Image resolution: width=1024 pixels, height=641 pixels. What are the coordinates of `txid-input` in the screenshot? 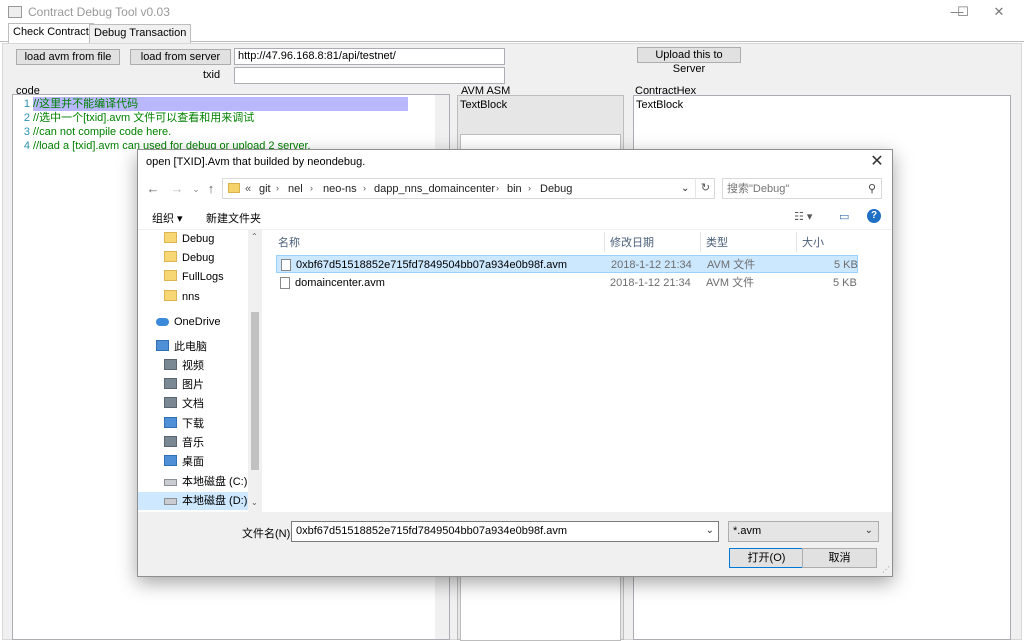 It's located at (369, 75).